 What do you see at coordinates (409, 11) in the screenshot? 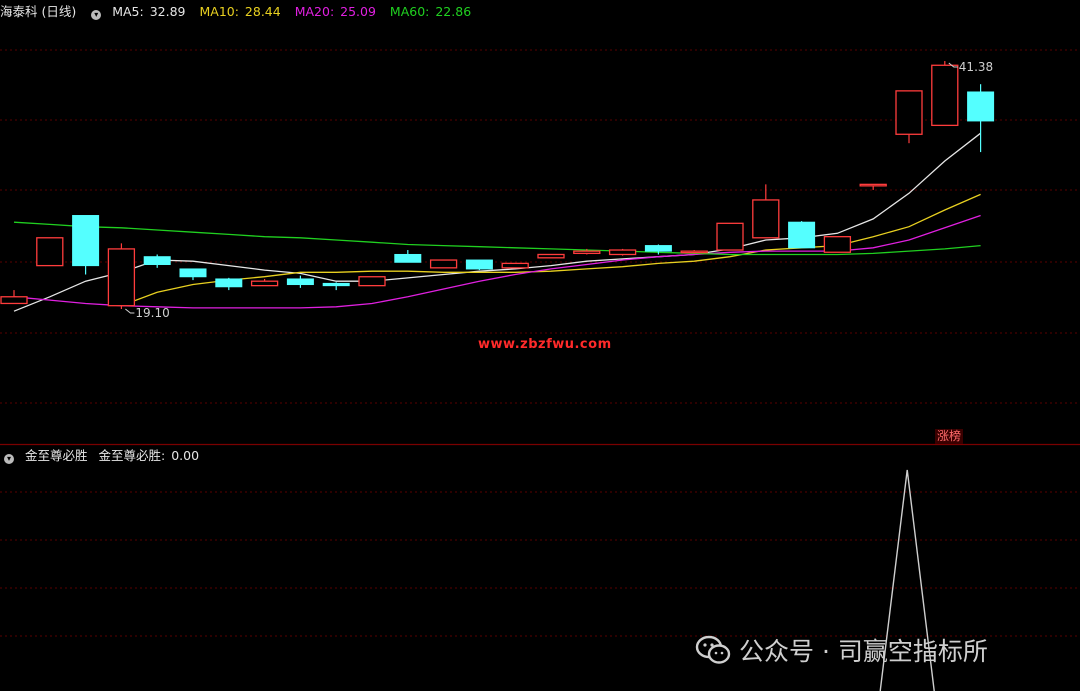
I see `ma60-label: MA60:` at bounding box center [409, 11].